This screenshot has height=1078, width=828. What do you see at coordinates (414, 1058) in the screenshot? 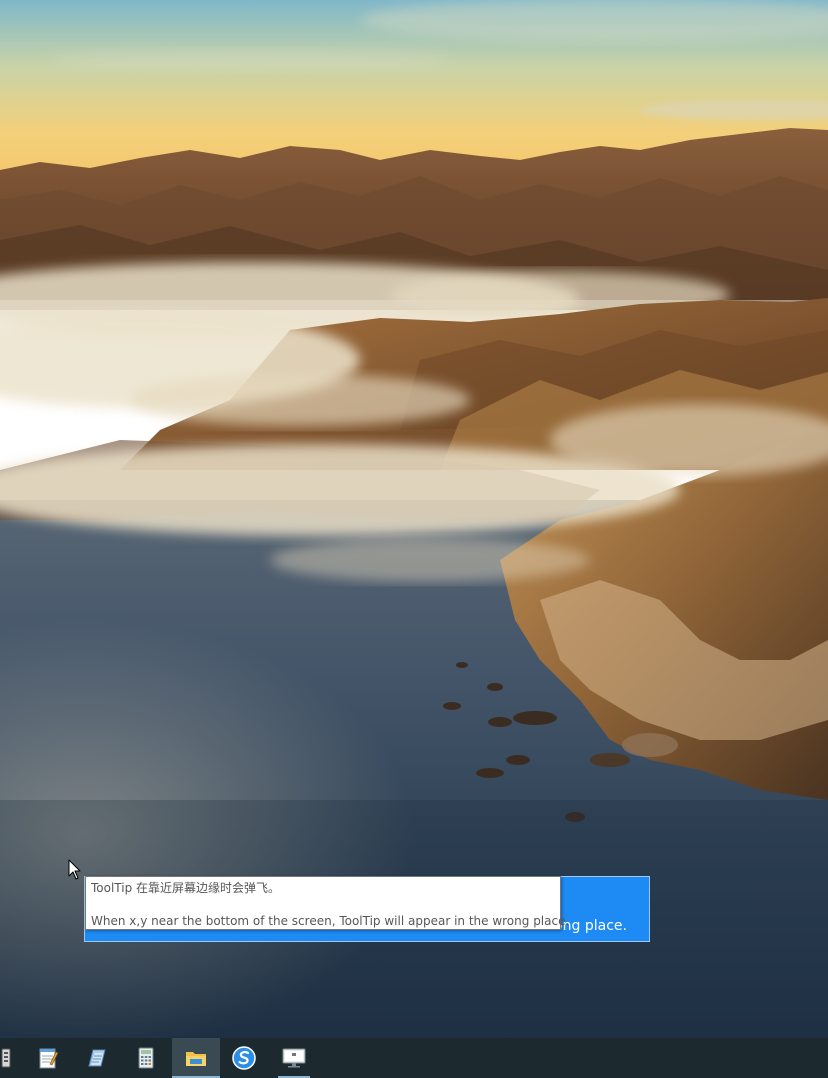
I see `taskbar` at bounding box center [414, 1058].